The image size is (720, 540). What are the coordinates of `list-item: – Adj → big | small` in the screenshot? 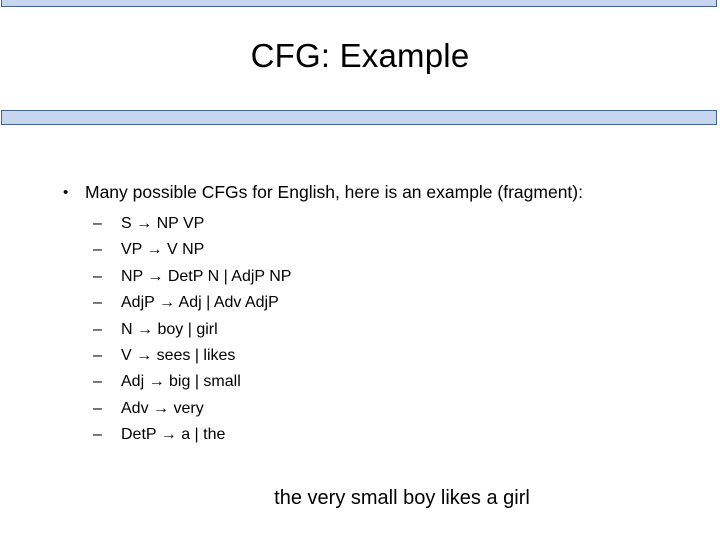 It's located at (406, 382).